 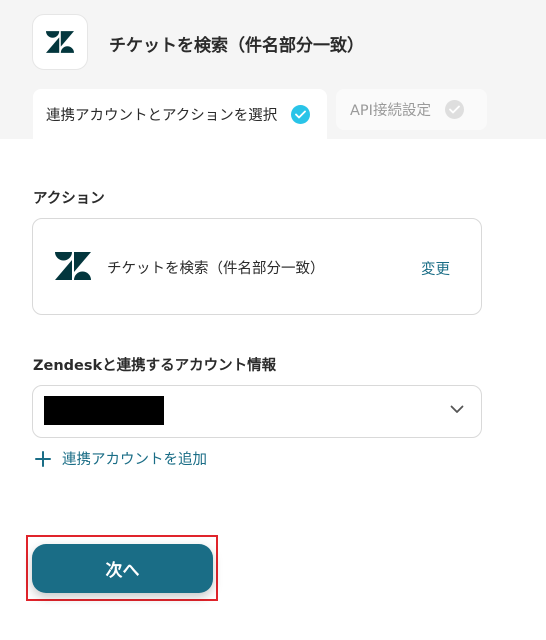 I want to click on action-card: チケットを検索（件名部分一致） 変更, so click(x=257, y=266).